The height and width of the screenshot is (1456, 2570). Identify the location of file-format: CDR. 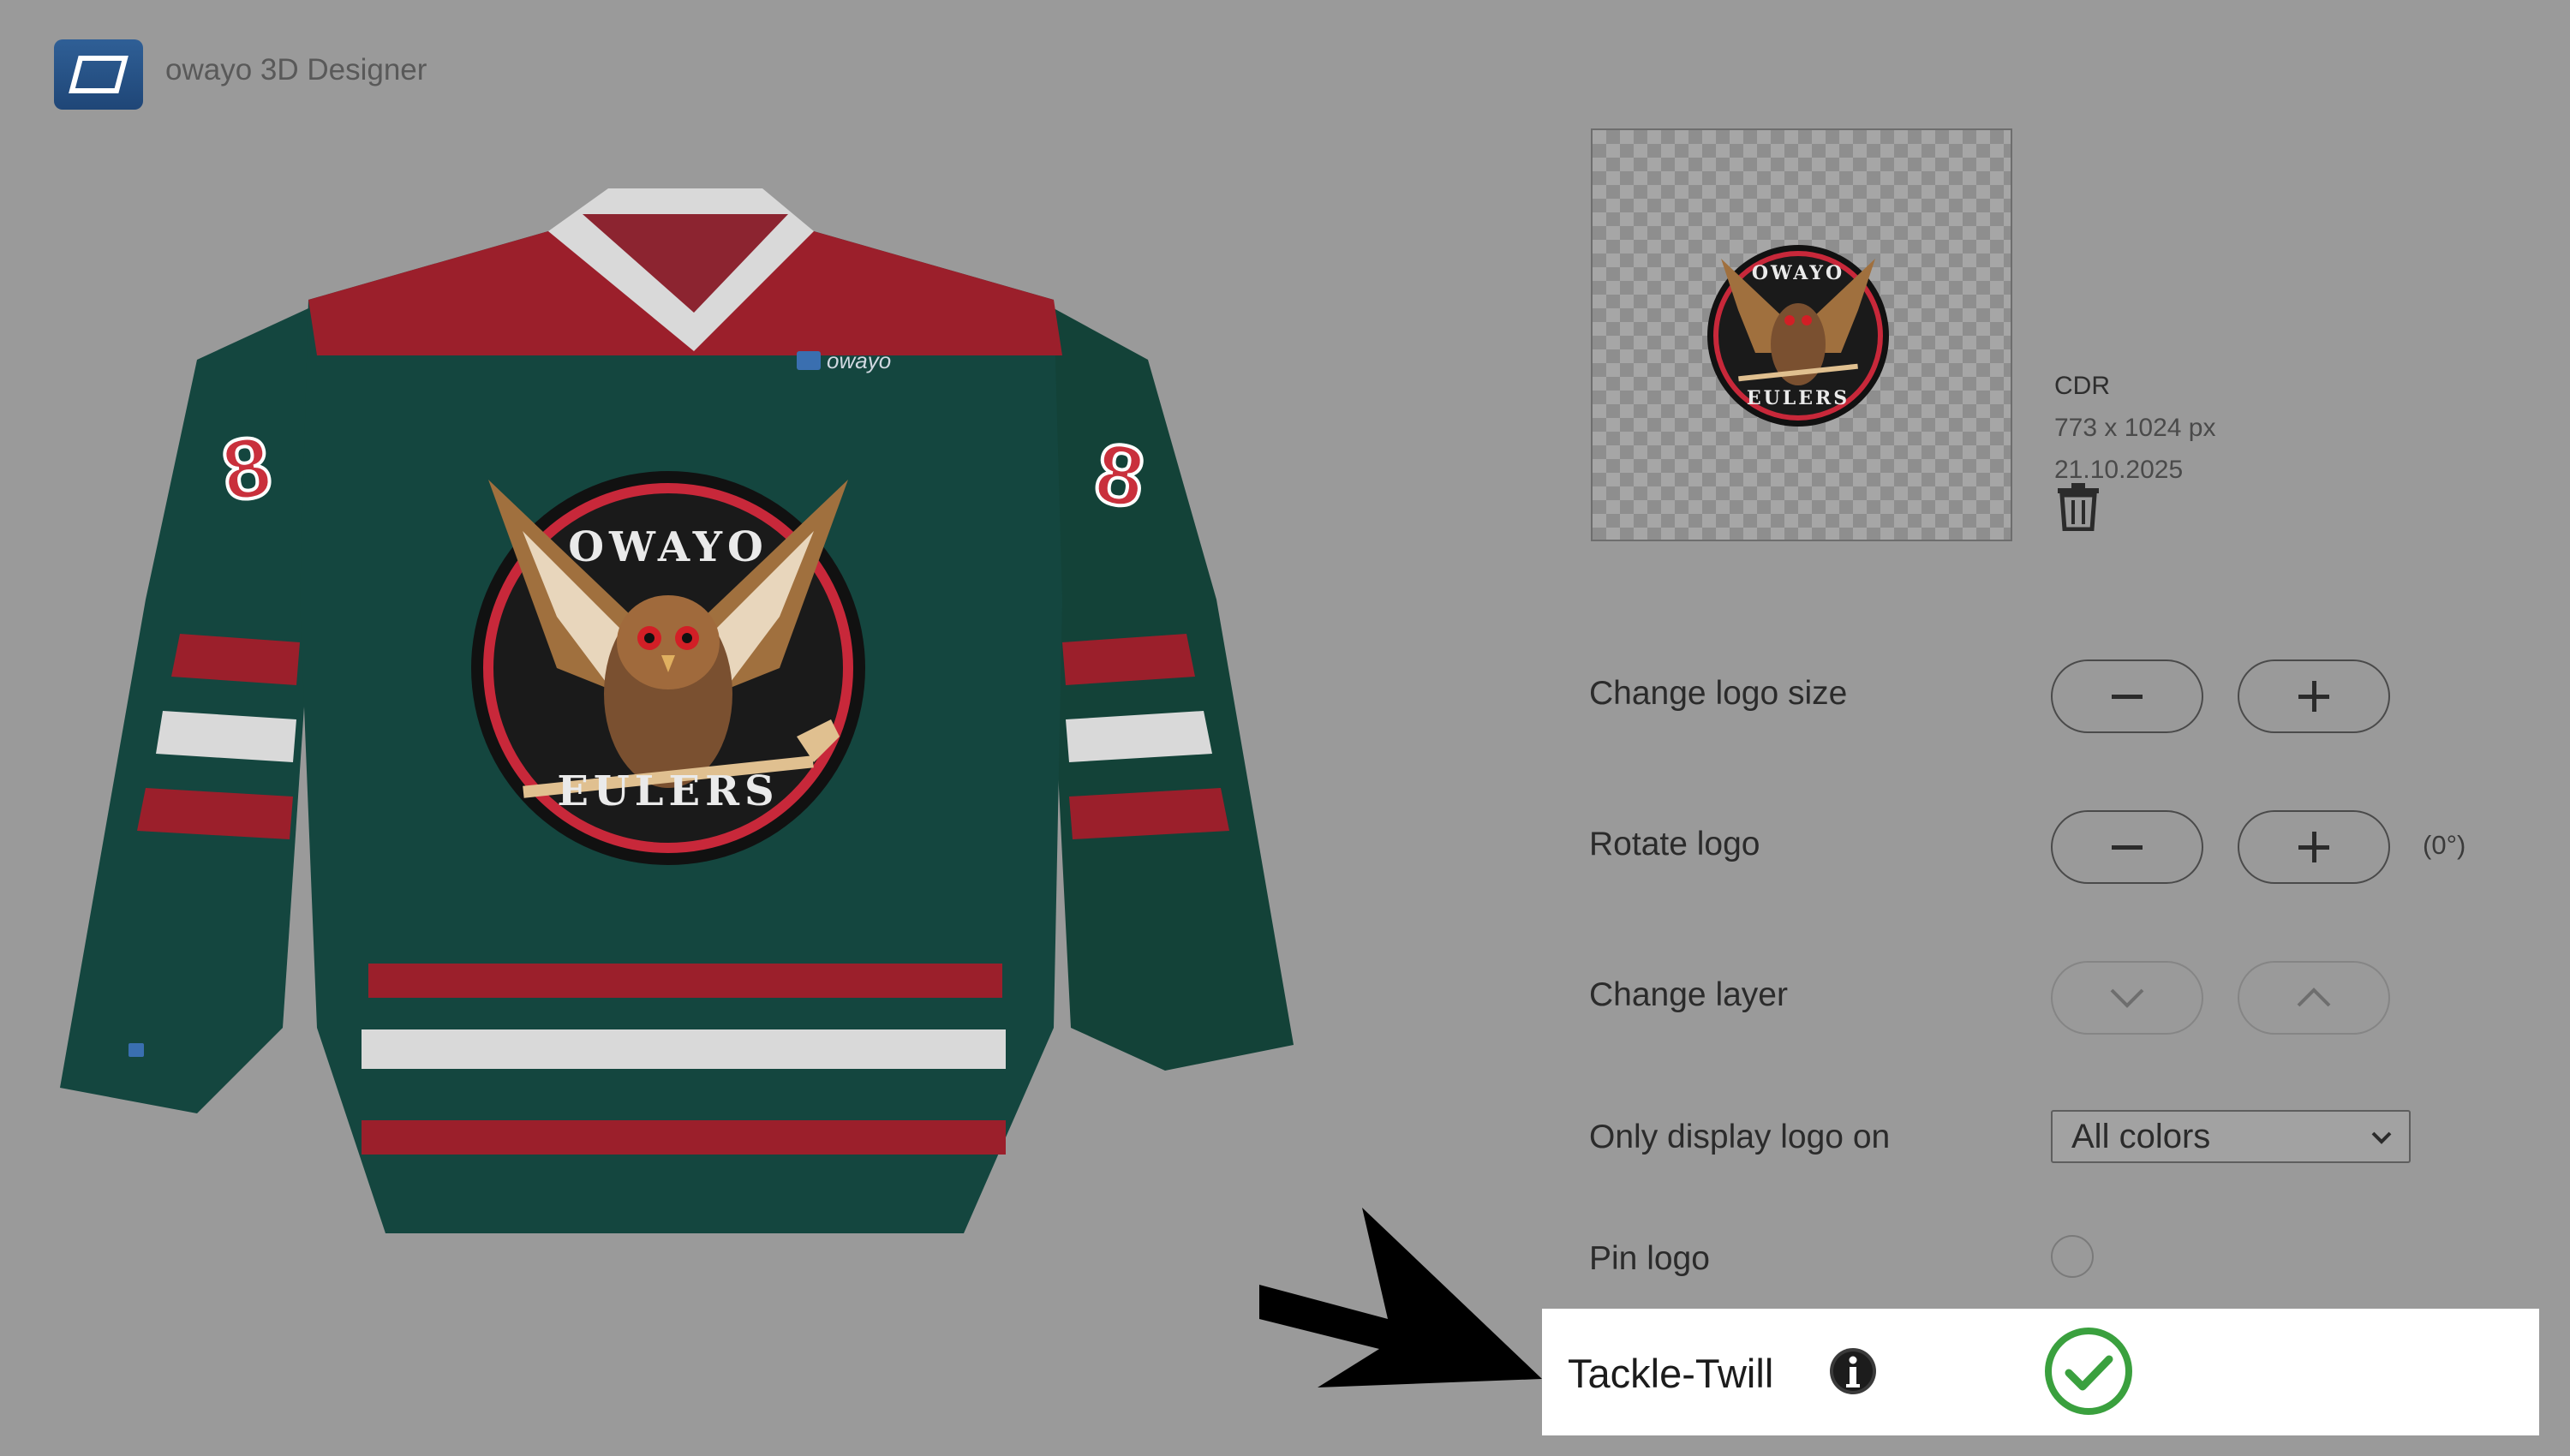
(2082, 386).